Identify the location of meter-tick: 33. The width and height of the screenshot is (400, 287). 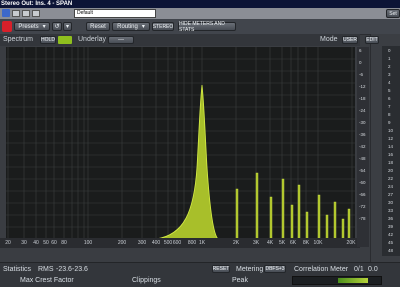
(391, 210).